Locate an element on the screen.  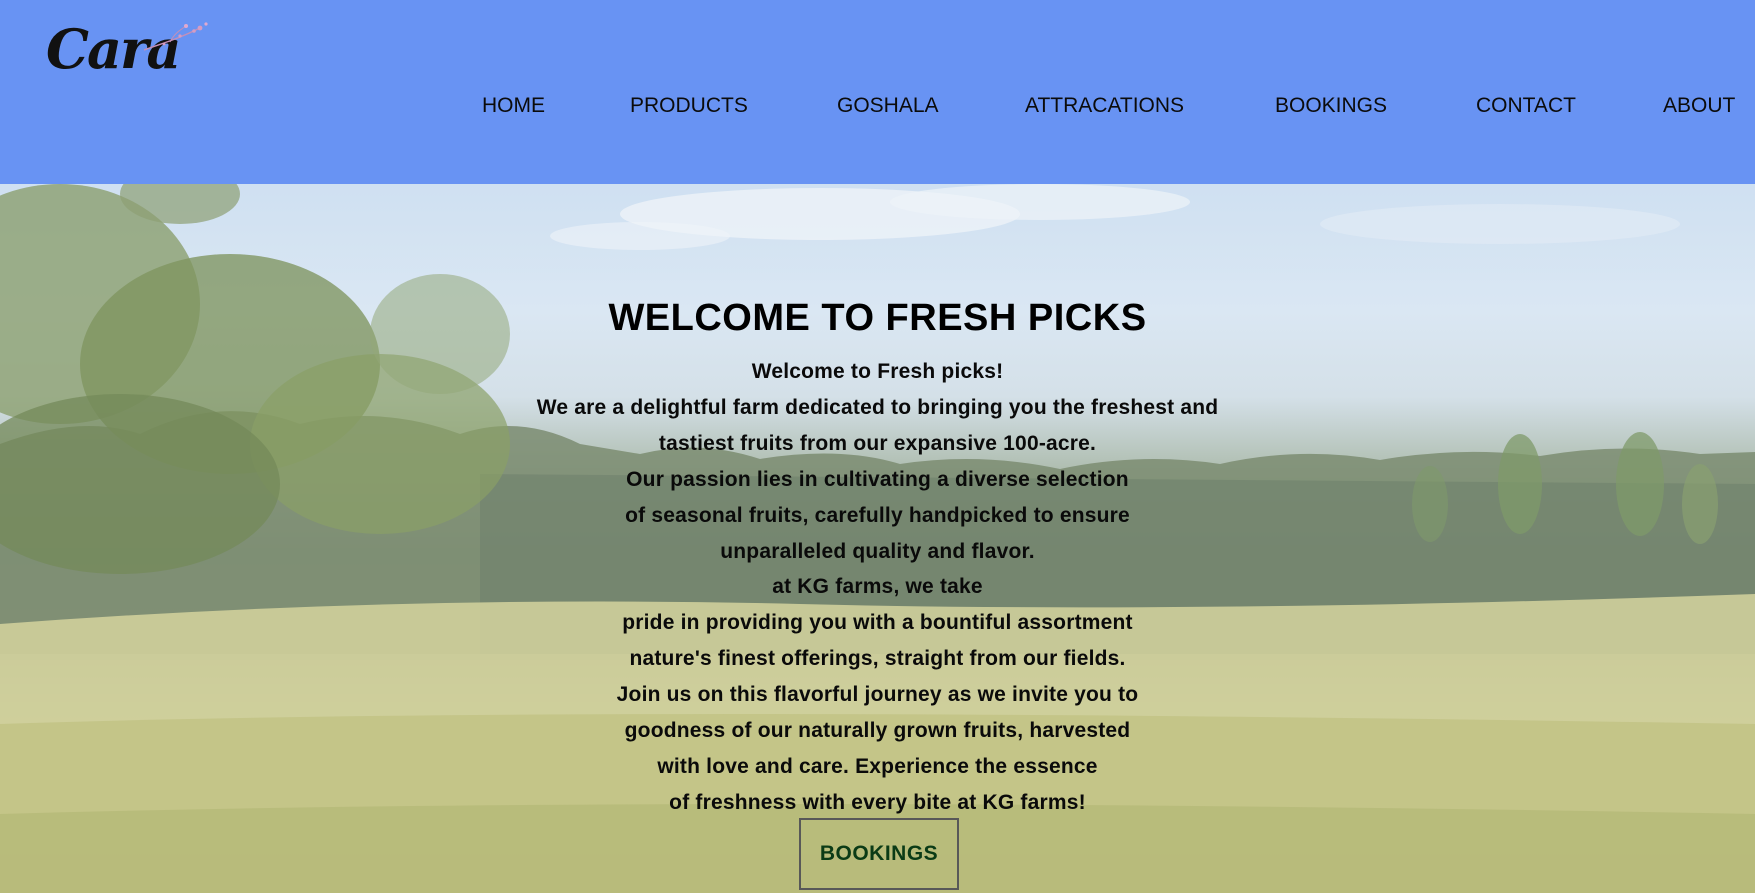
nav-products: PRODUCTS is located at coordinates (689, 106).